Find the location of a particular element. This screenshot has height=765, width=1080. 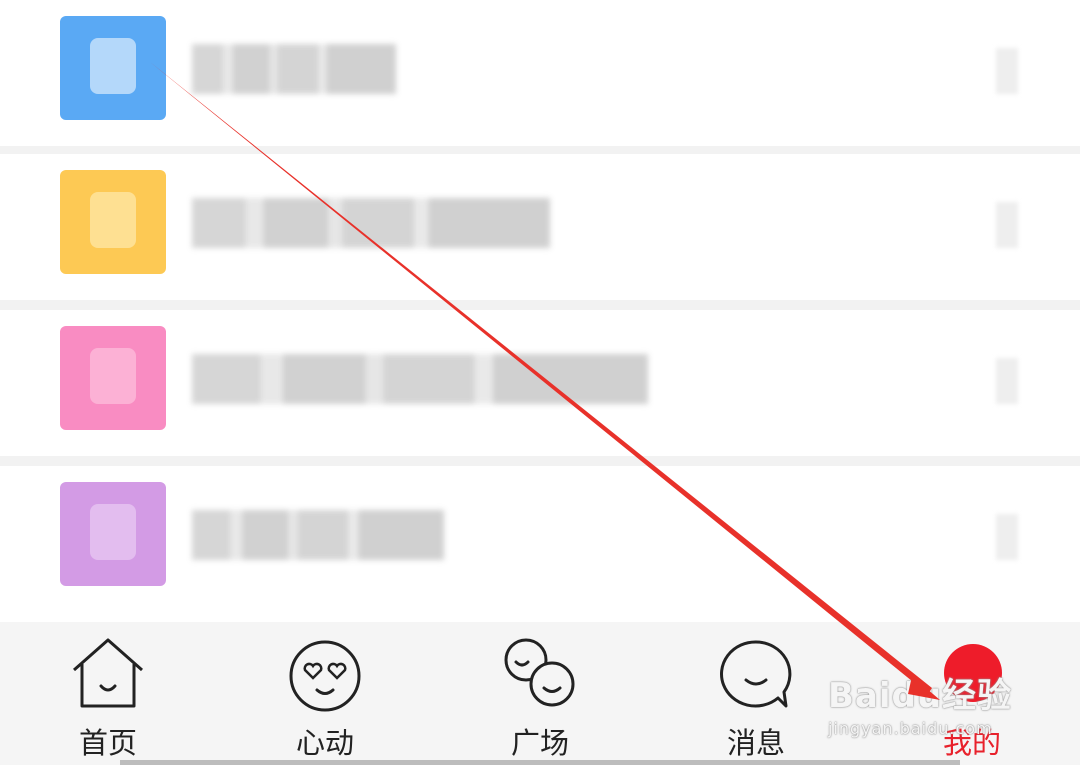

tab-square: 广场 is located at coordinates (540, 693).